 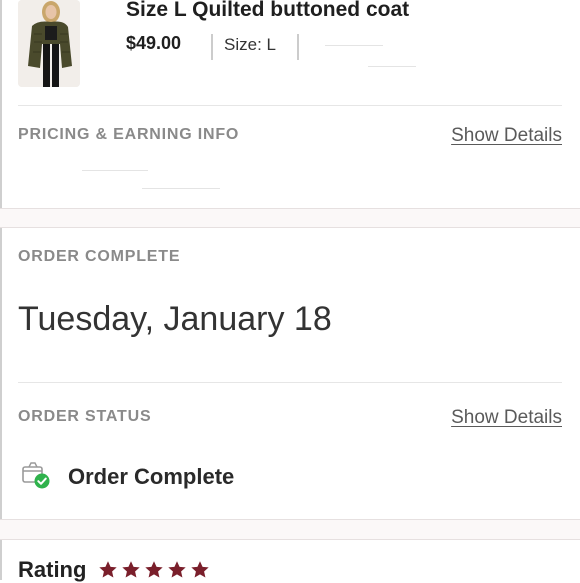 I want to click on rating-stars, so click(x=154, y=570).